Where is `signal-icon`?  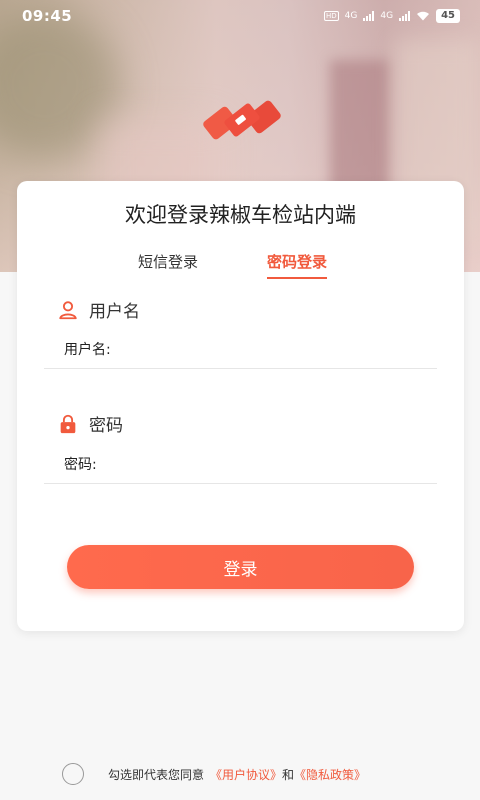
signal-icon is located at coordinates (369, 16).